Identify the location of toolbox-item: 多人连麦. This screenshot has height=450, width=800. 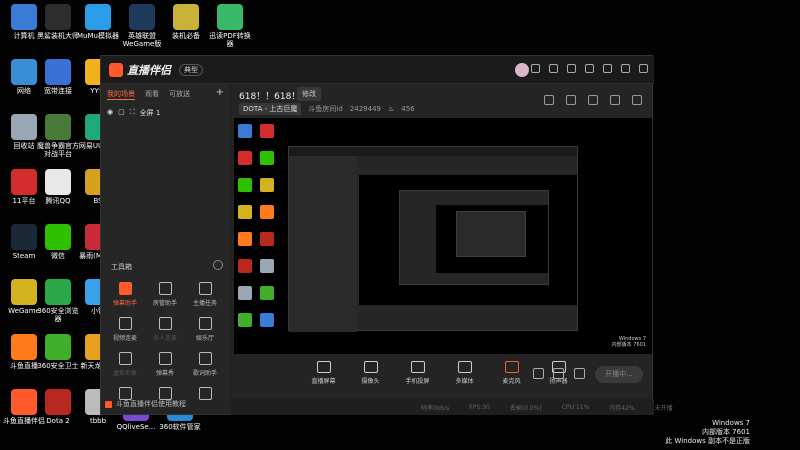
(165, 329).